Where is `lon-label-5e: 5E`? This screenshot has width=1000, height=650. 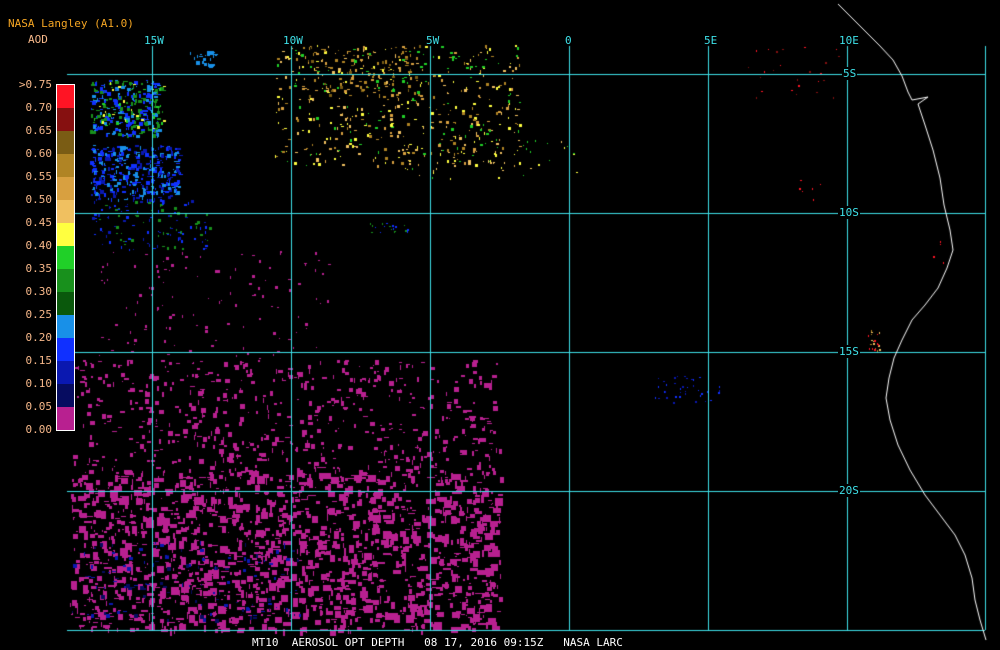 lon-label-5e: 5E is located at coordinates (711, 40).